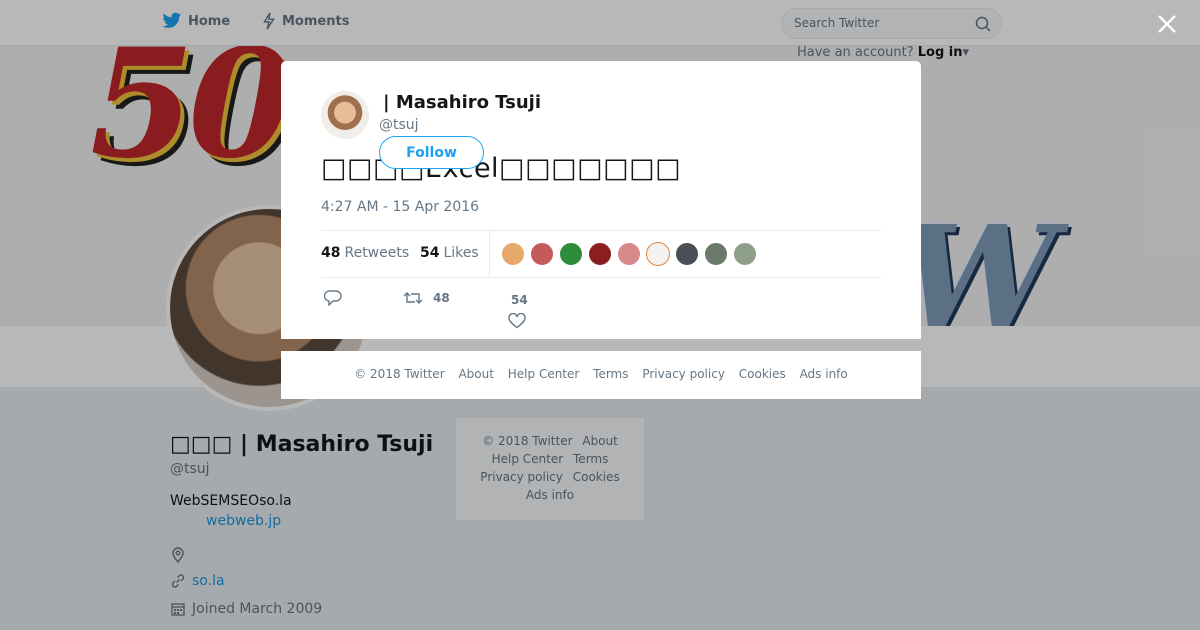 Image resolution: width=1200 pixels, height=630 pixels. Describe the element at coordinates (544, 374) in the screenshot. I see `modal-footer-help-link: Help Center` at that location.